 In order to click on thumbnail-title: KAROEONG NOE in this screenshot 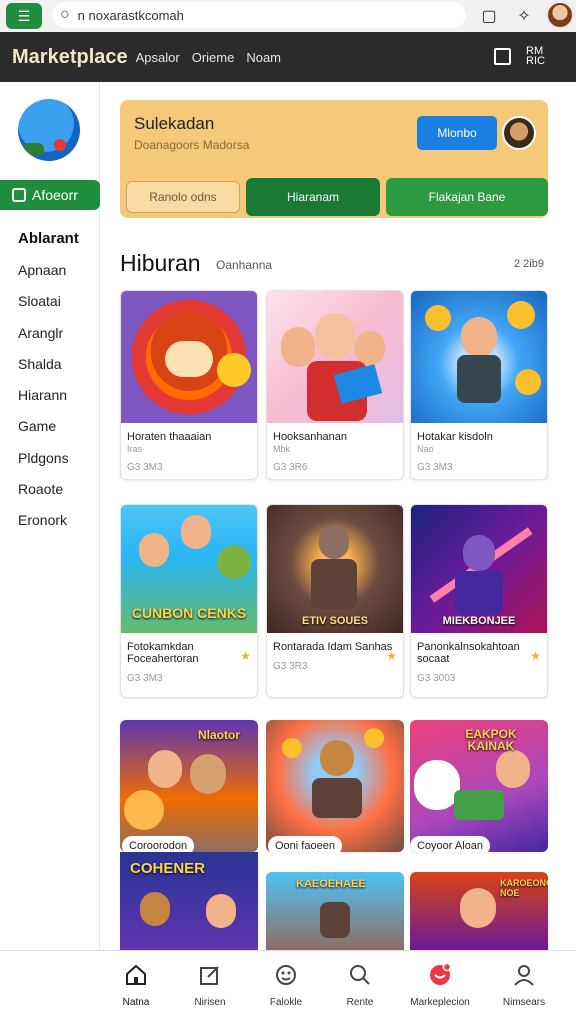, I will do `click(524, 888)`.